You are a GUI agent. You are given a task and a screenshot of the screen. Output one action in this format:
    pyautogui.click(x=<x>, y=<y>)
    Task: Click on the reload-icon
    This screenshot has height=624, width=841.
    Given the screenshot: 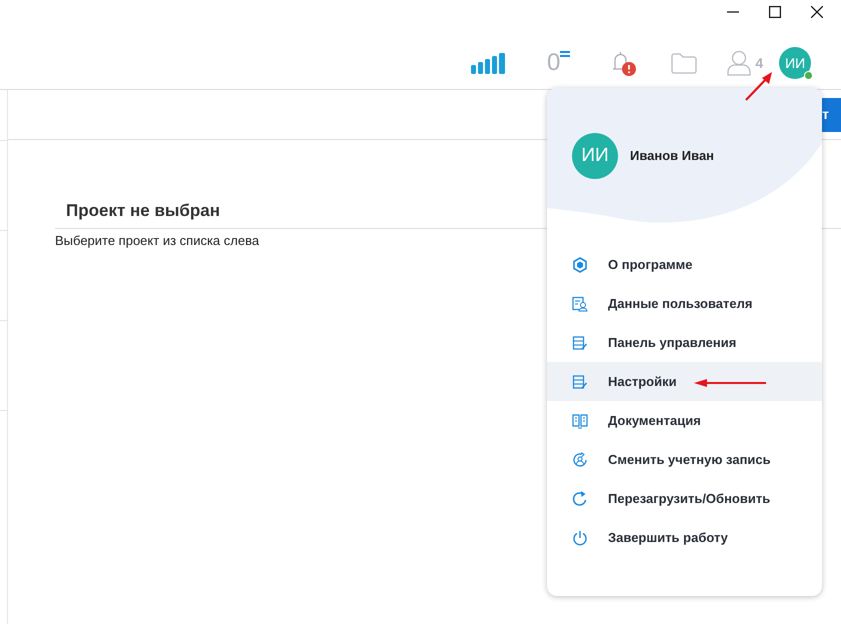 What is the action you would take?
    pyautogui.click(x=580, y=498)
    